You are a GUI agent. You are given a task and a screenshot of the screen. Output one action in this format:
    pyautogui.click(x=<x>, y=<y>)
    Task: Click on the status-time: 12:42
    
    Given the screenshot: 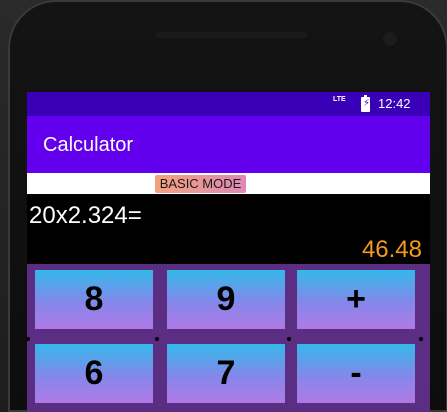 What is the action you would take?
    pyautogui.click(x=394, y=103)
    